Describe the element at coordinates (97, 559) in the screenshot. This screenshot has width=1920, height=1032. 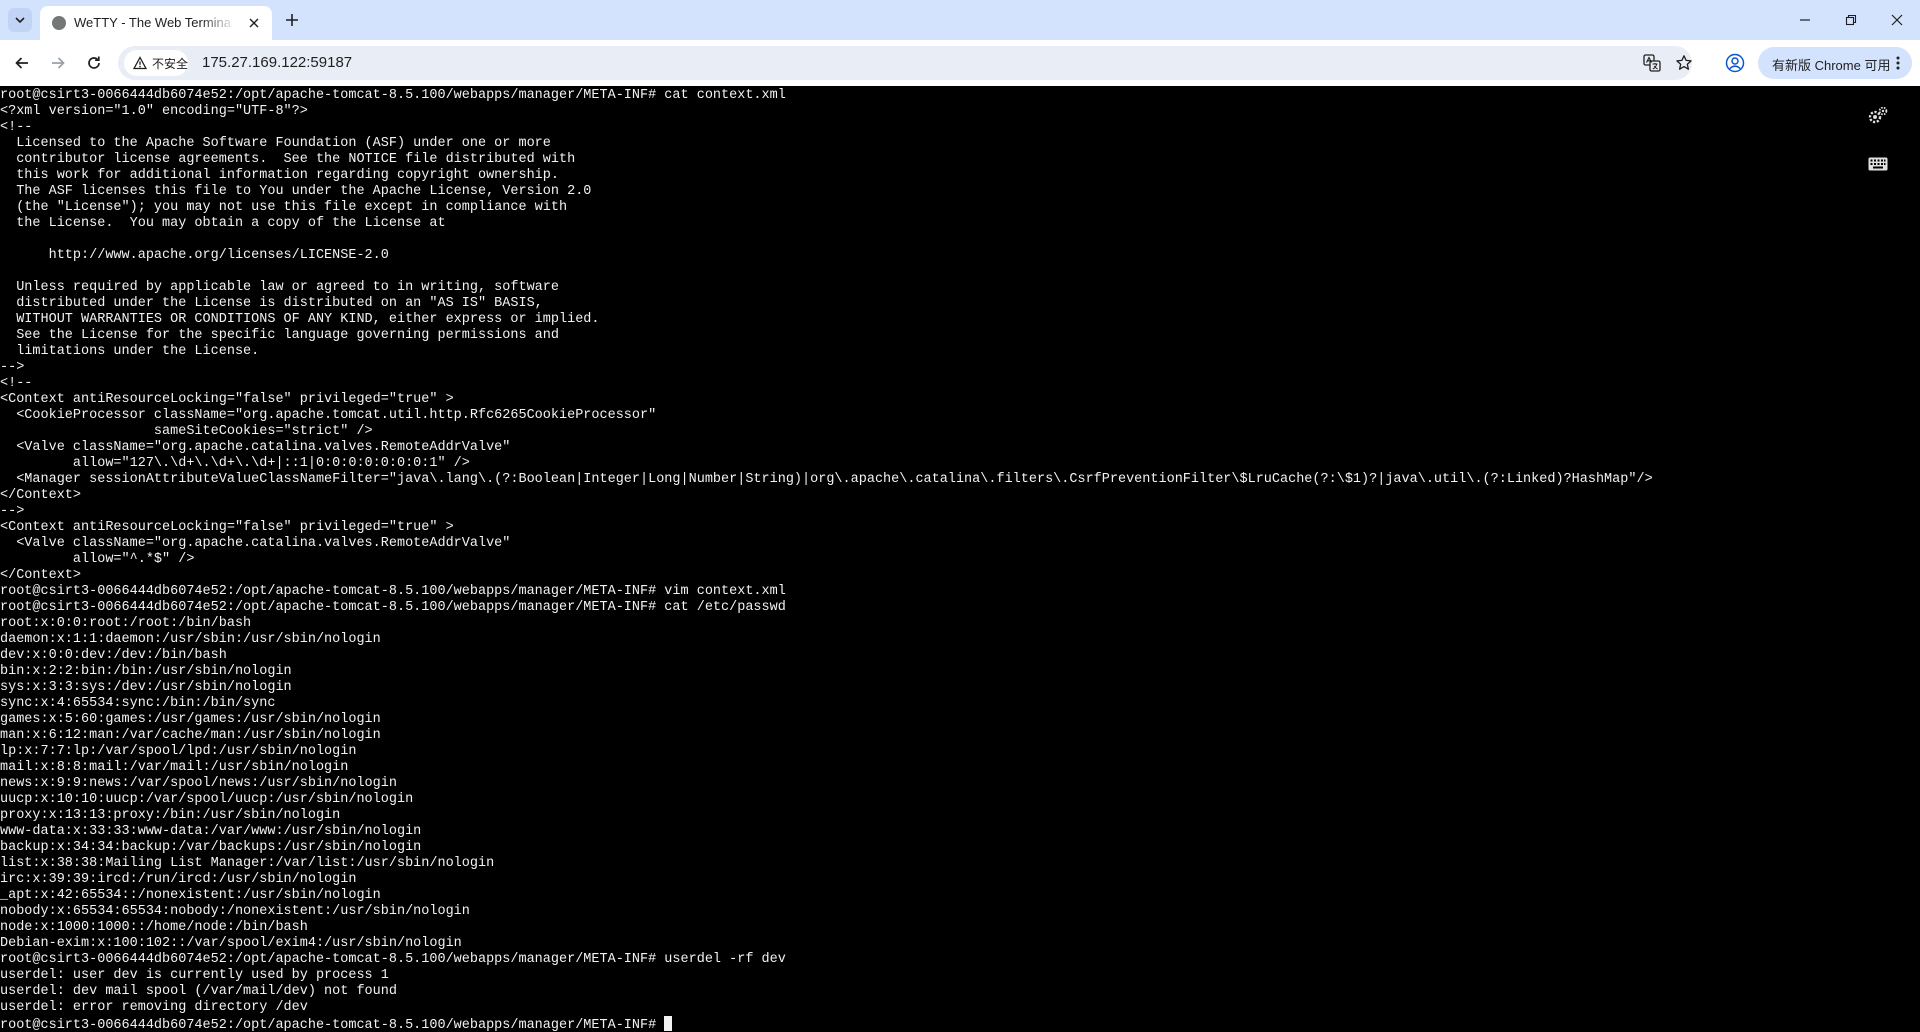
I see `terminal-line-text: allow="^.*$" />` at that location.